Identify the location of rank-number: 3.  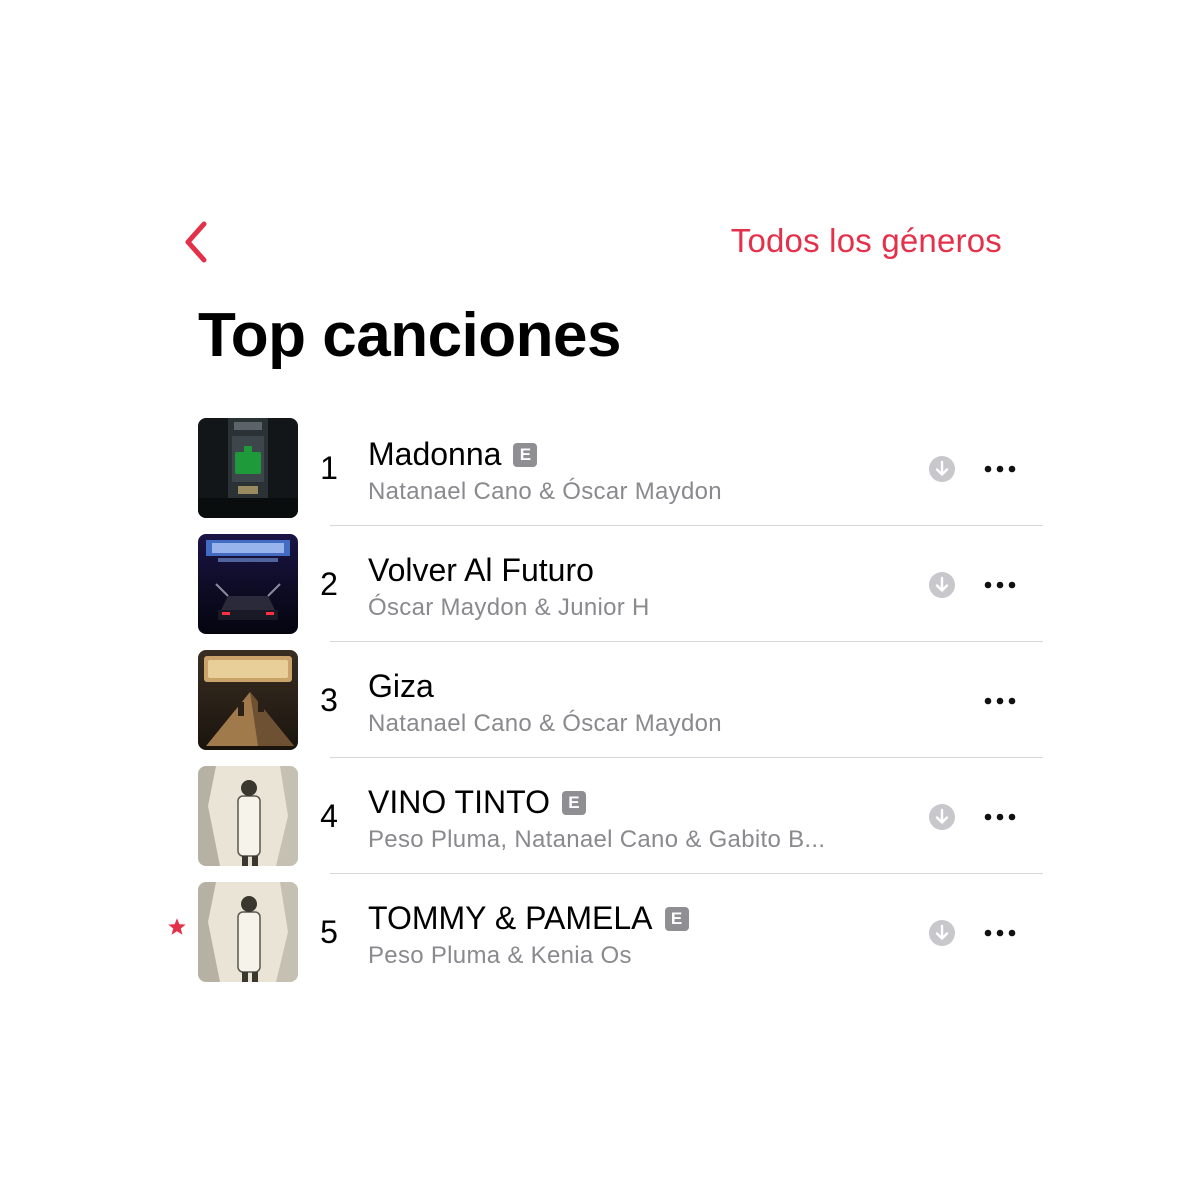
(329, 700).